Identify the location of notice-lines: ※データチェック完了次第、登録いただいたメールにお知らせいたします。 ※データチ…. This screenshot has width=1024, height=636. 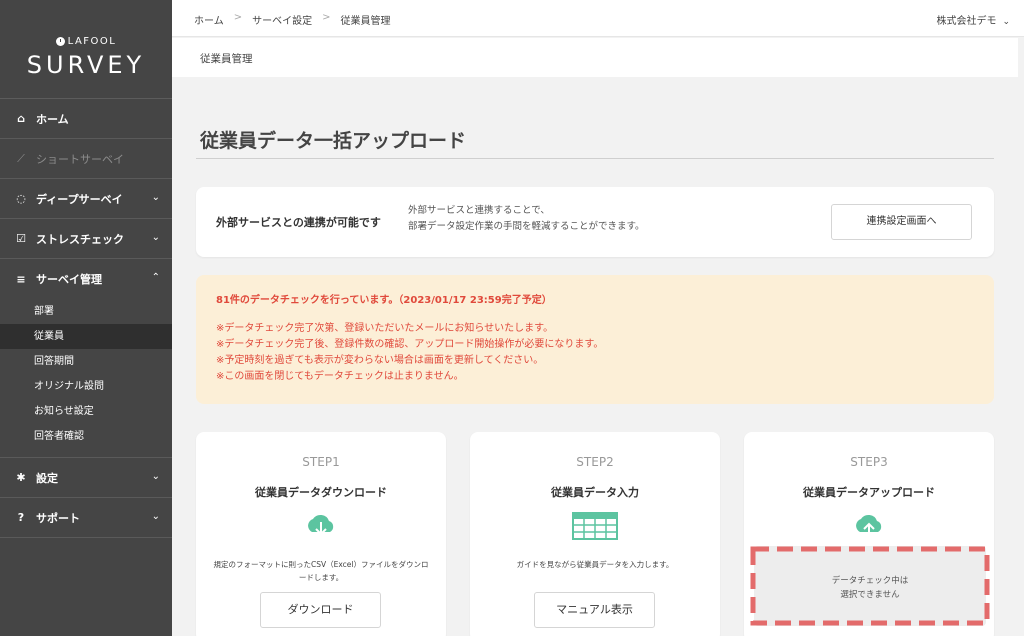
(409, 353).